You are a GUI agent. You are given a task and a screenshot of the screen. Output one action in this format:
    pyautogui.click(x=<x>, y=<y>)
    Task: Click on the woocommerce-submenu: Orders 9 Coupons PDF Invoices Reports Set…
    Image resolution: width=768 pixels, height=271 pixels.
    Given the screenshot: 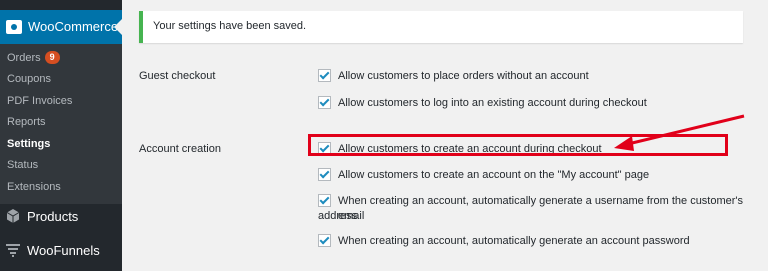 What is the action you would take?
    pyautogui.click(x=61, y=124)
    